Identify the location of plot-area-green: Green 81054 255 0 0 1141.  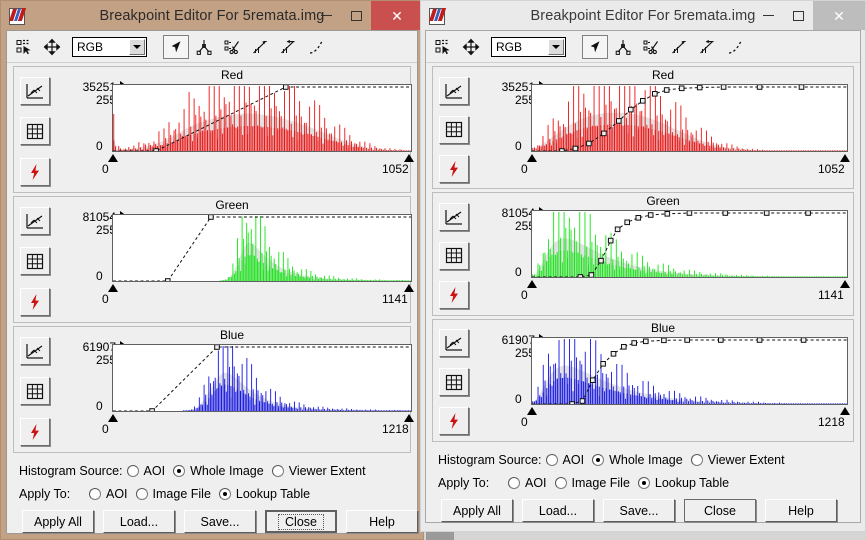
(668, 253).